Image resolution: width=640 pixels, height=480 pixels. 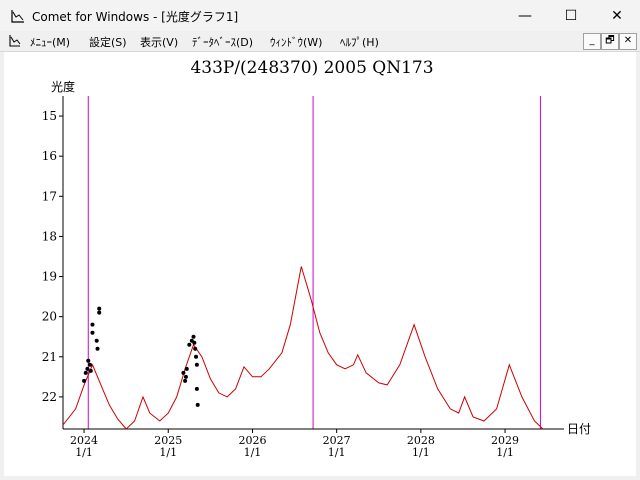 What do you see at coordinates (15, 41) in the screenshot?
I see `document-chart-icon` at bounding box center [15, 41].